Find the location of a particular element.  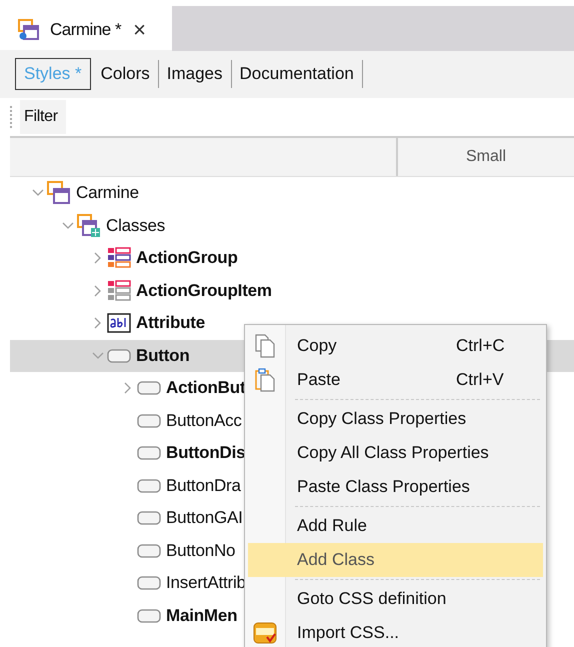

text-field-icon is located at coordinates (119, 323).